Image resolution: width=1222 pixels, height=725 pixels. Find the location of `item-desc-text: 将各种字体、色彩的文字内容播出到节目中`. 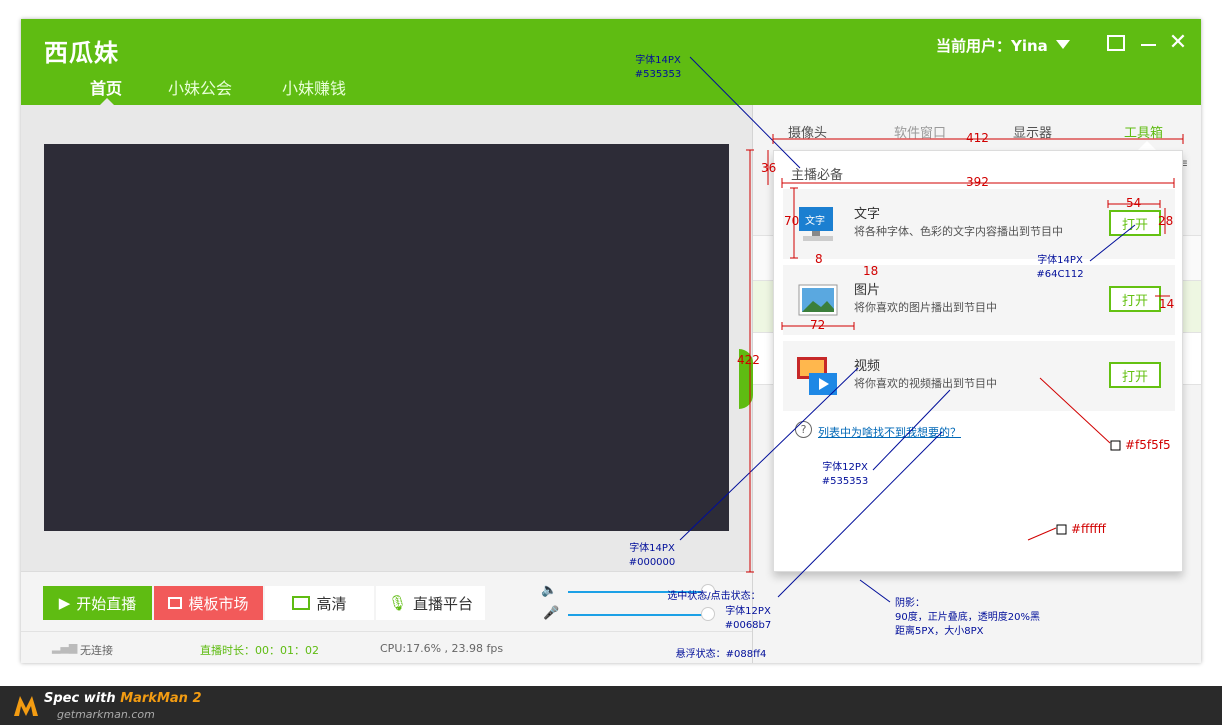

item-desc-text: 将各种字体、色彩的文字内容播出到节目中 is located at coordinates (958, 231).